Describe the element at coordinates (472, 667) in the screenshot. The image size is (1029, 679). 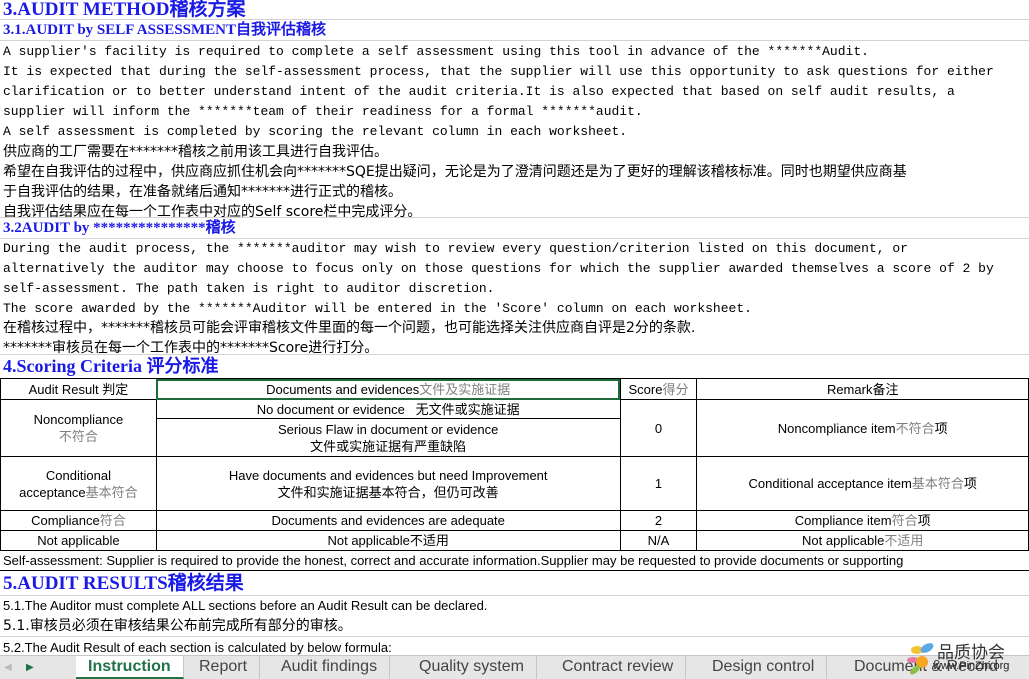
I see `tab-quality-system: Quality system` at that location.